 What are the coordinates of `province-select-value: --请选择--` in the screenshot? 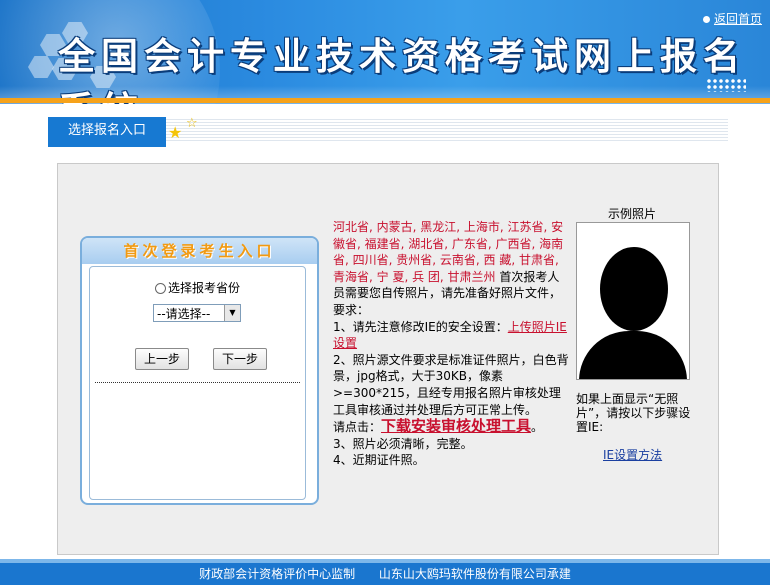 It's located at (184, 314).